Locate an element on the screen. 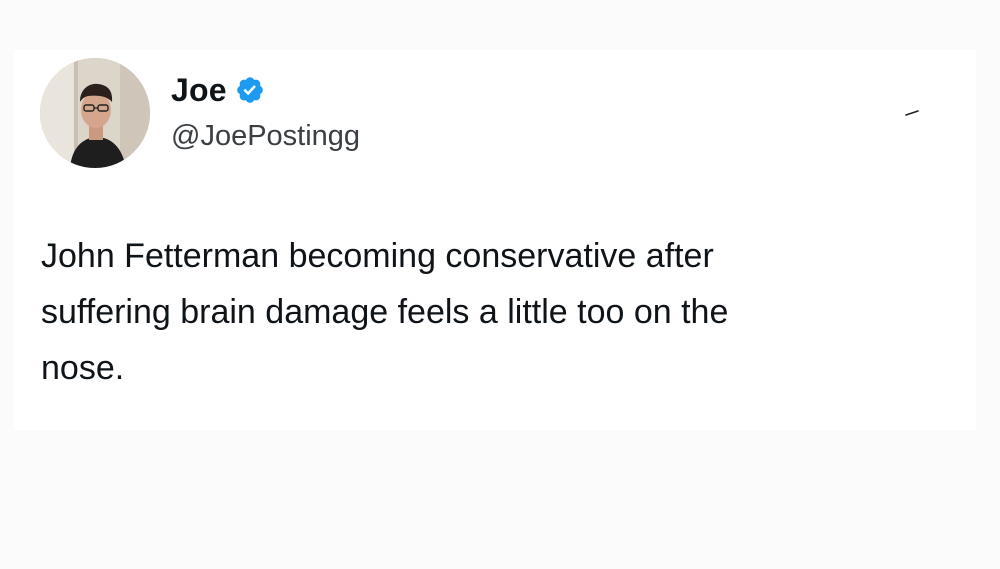 This screenshot has height=569, width=1000. author-display-name: Joe is located at coordinates (199, 90).